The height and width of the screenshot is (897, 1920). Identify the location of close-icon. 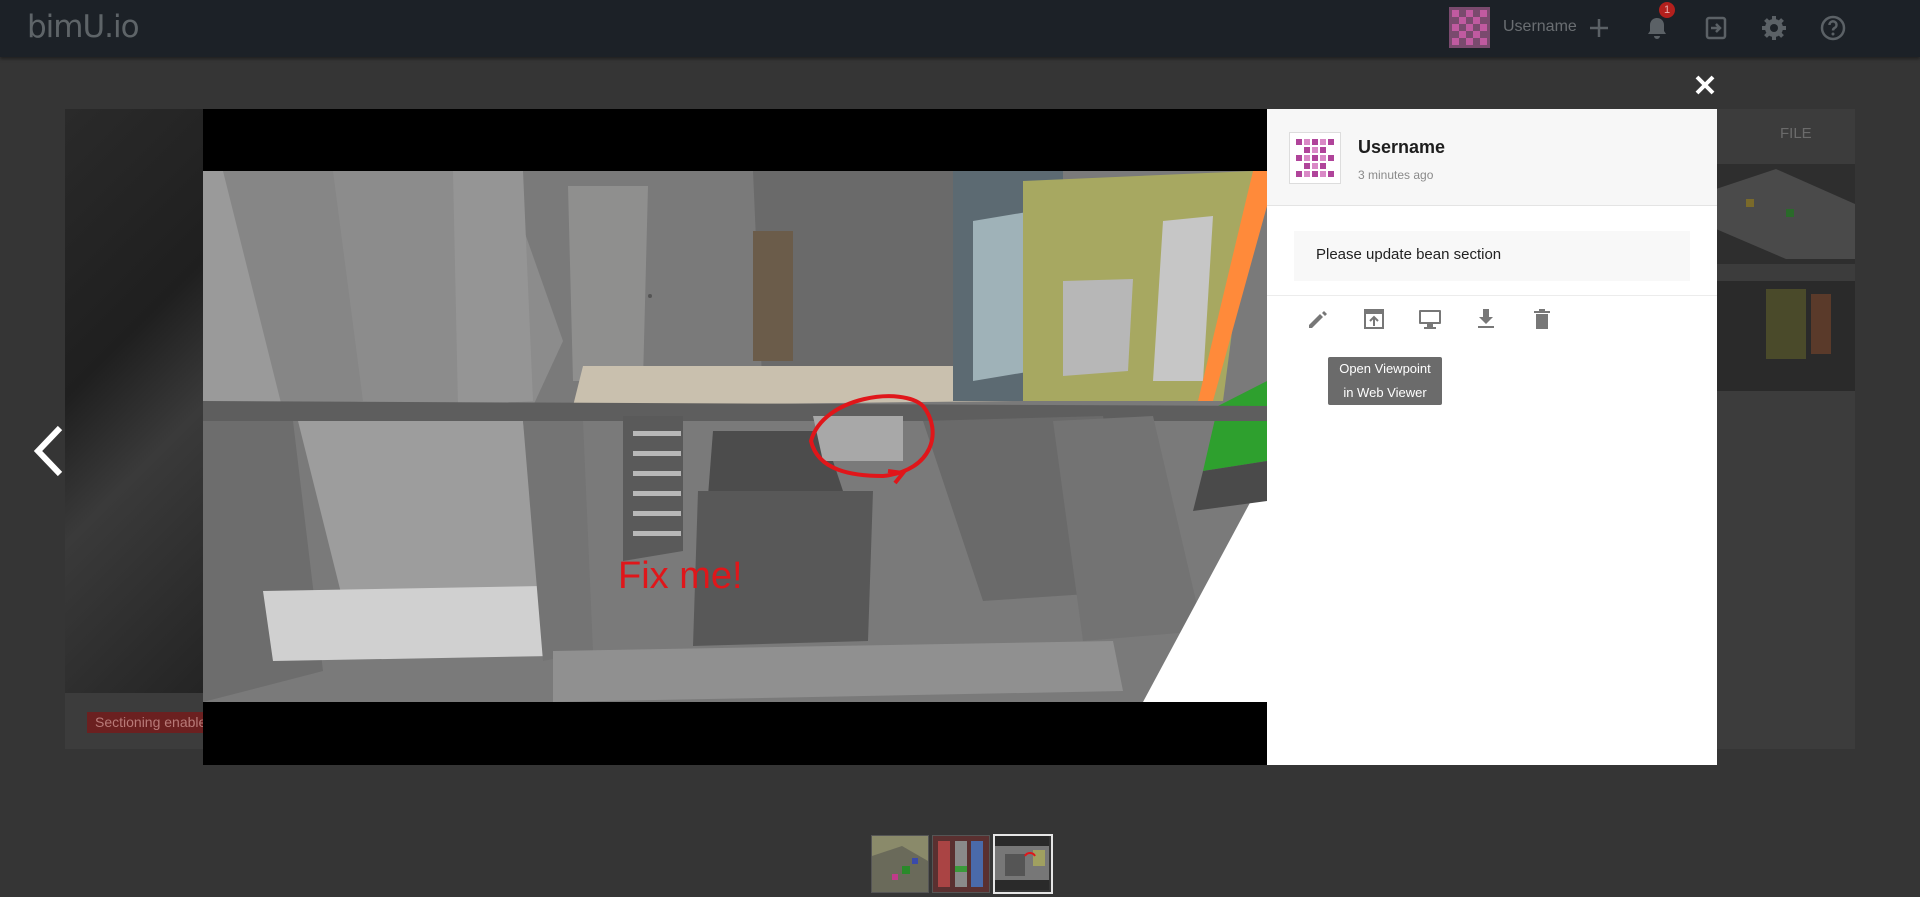
(1705, 85).